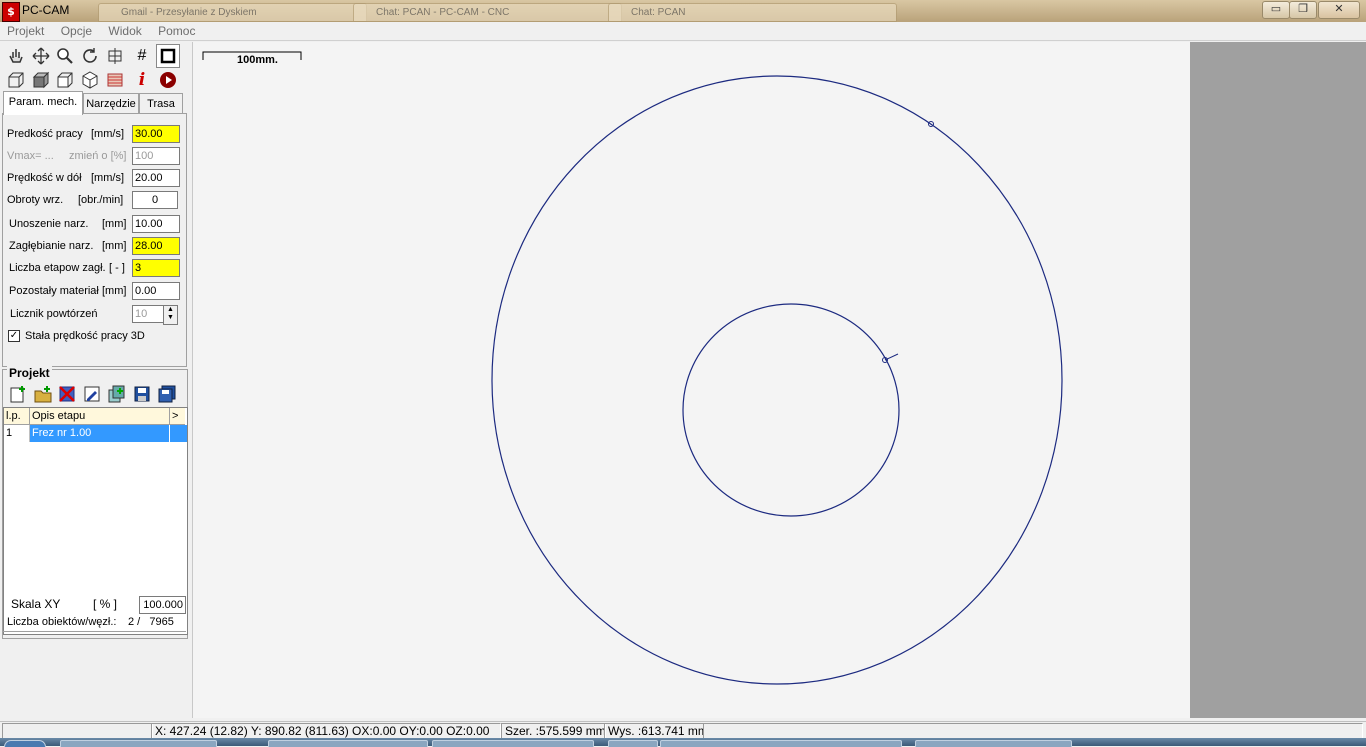 This screenshot has height=747, width=1366. Describe the element at coordinates (41, 80) in the screenshot. I see `box-solid-icon` at that location.